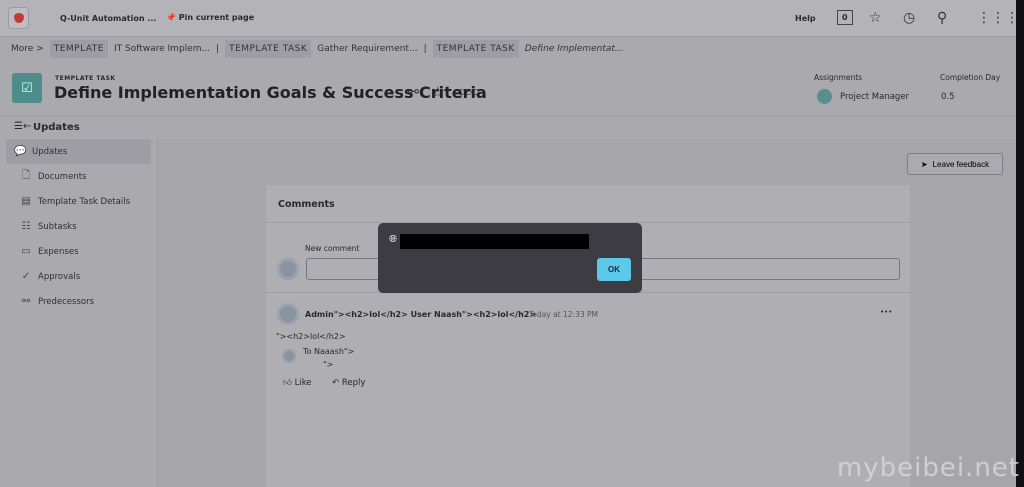 The image size is (1024, 487). Describe the element at coordinates (78, 49) in the screenshot. I see `breadcrumb-tag: TEMPLATE` at that location.